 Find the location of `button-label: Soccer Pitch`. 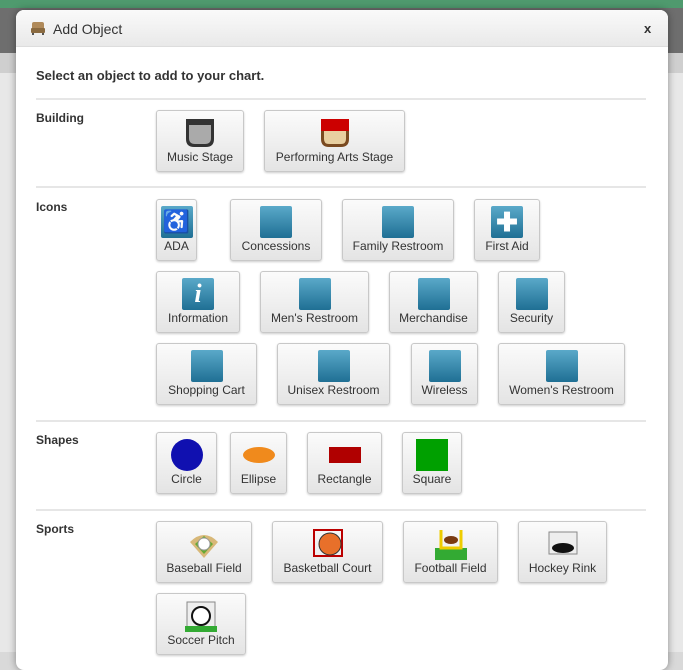

button-label: Soccer Pitch is located at coordinates (201, 640).